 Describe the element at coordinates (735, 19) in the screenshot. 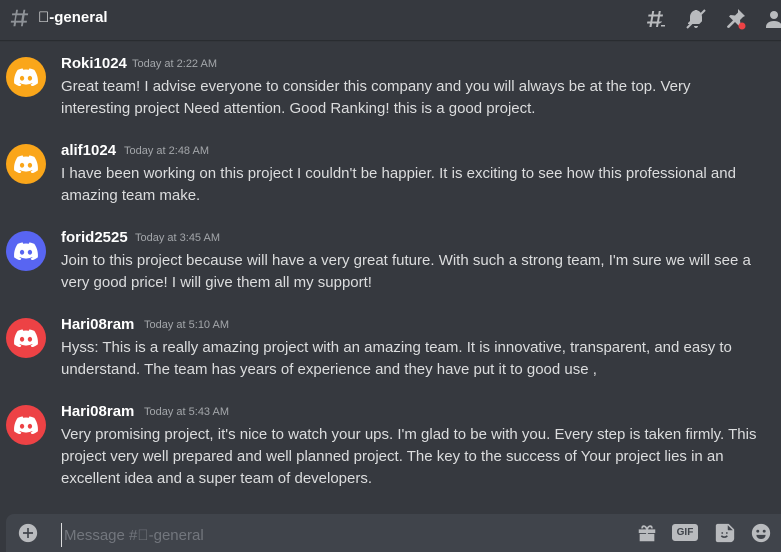

I see `pin-icon` at that location.